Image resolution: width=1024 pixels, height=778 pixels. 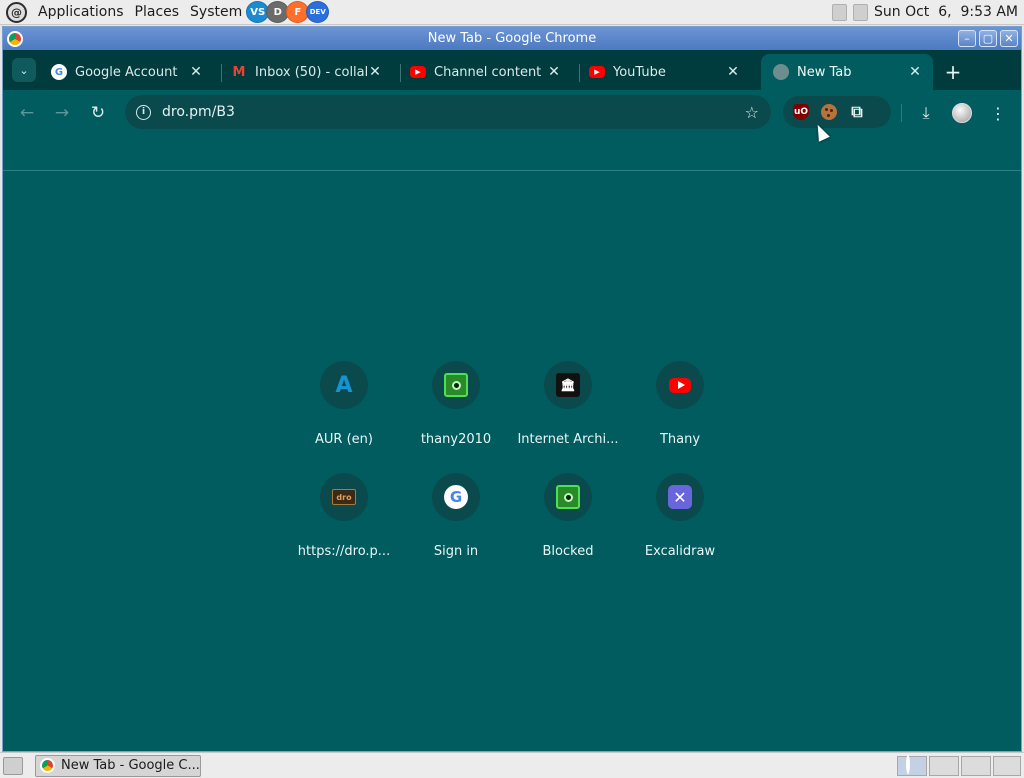 I want to click on network-icon, so click(x=839, y=12).